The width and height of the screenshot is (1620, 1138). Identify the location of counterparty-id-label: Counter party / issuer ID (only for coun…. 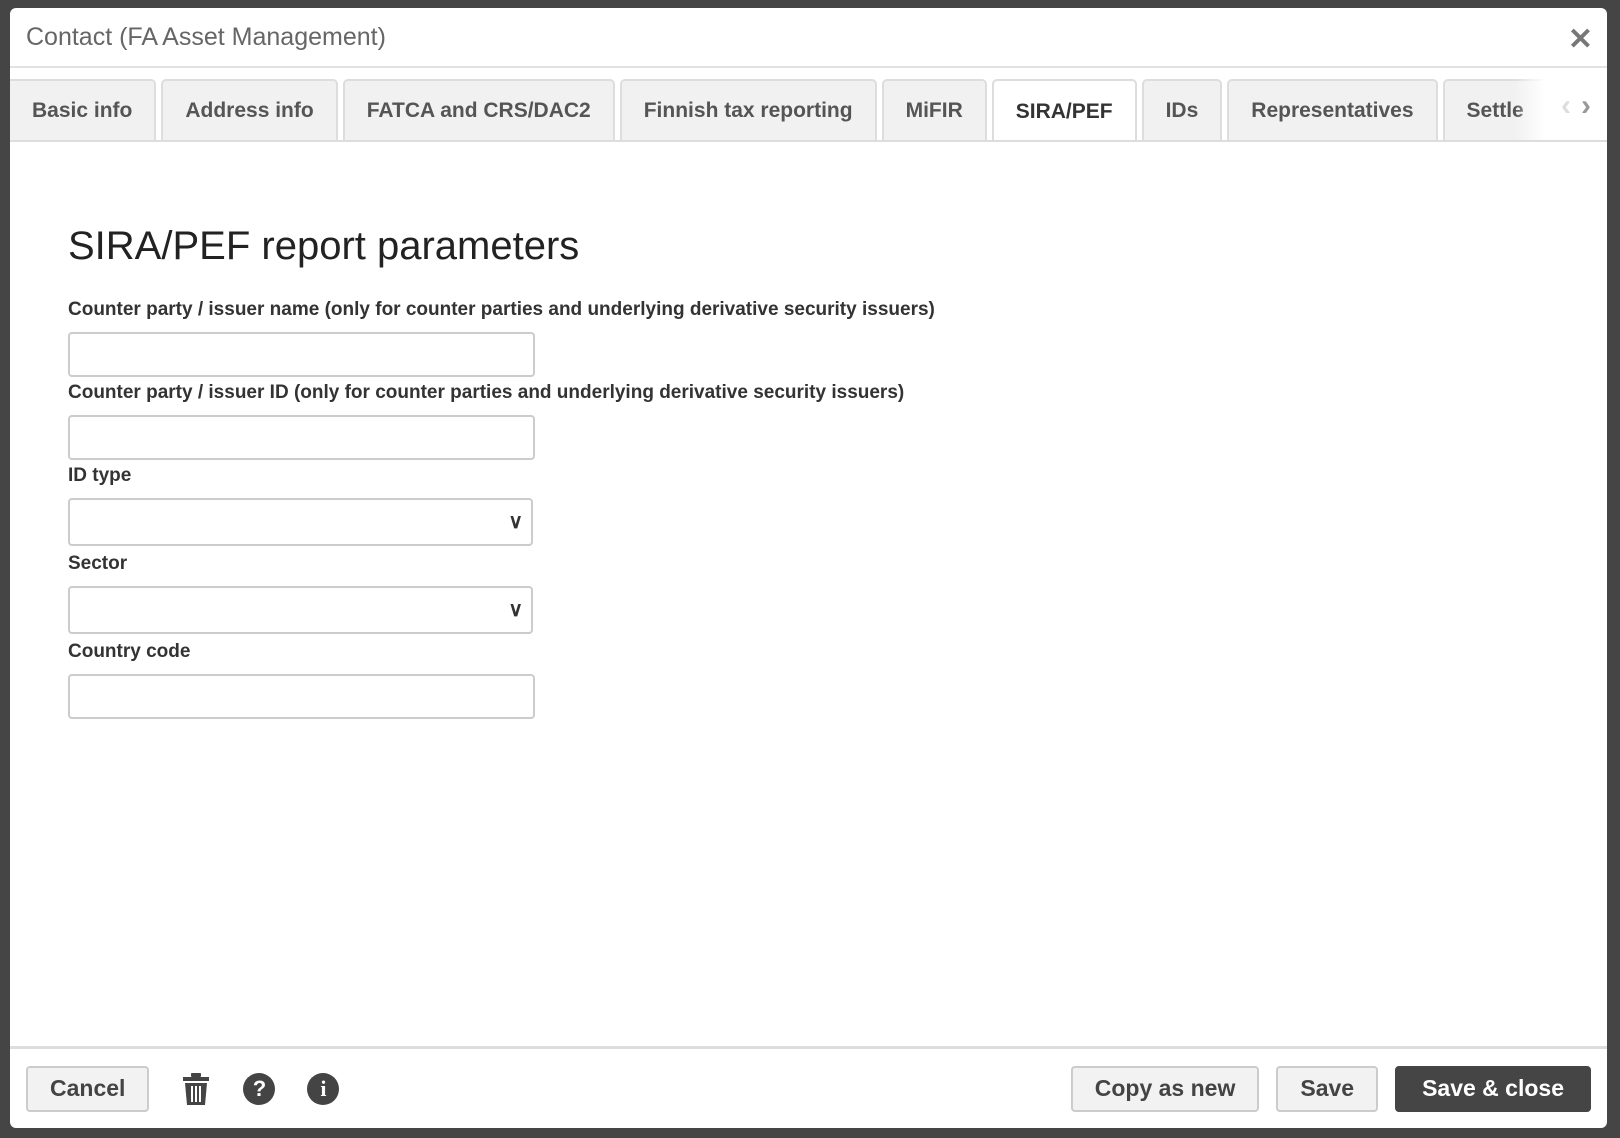
(486, 392).